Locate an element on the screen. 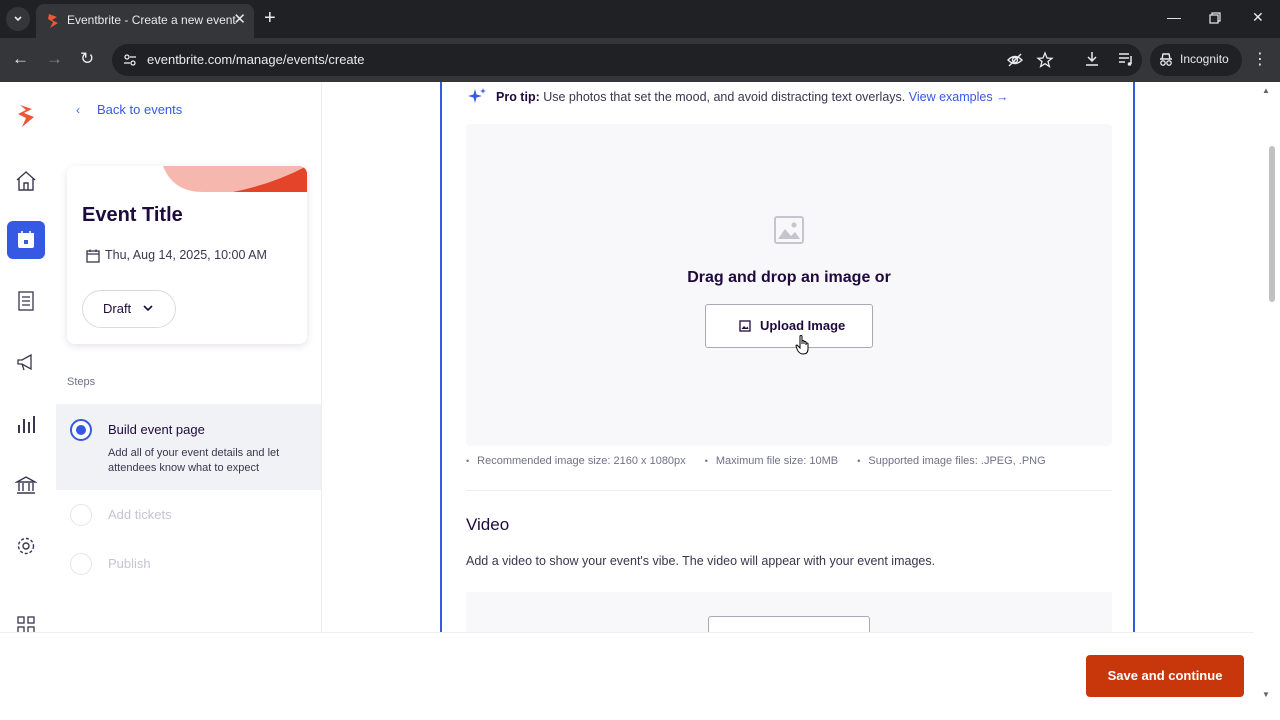 The image size is (1280, 720). image-icon is located at coordinates (745, 326).